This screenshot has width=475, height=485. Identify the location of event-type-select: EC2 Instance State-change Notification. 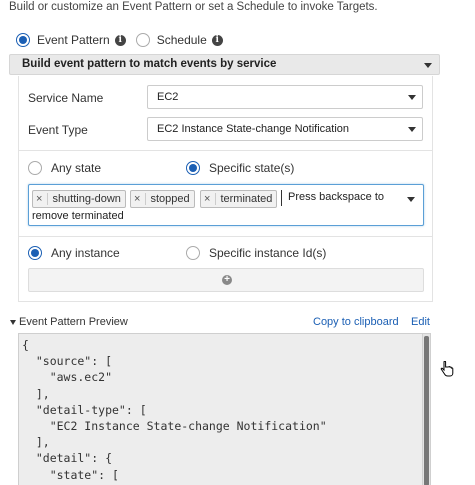
(285, 129).